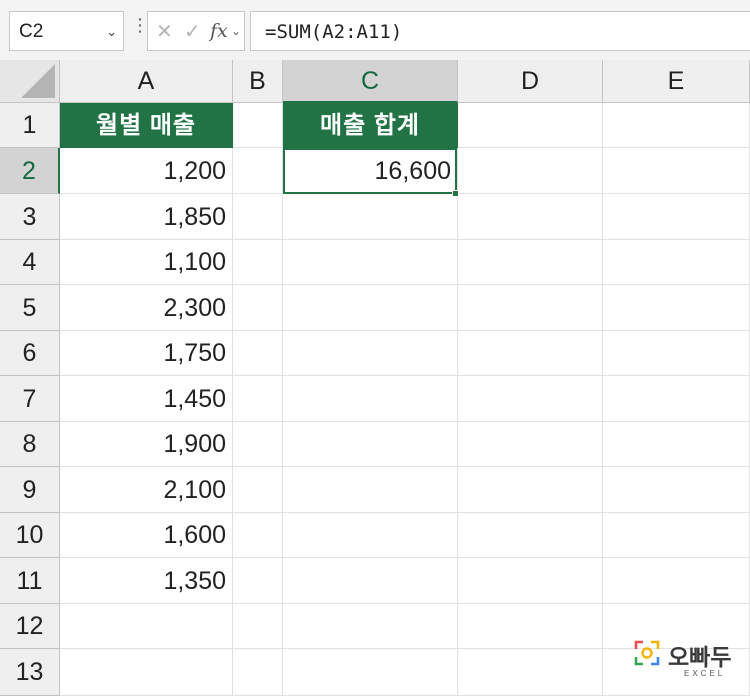  I want to click on column-header-d: D, so click(530, 81).